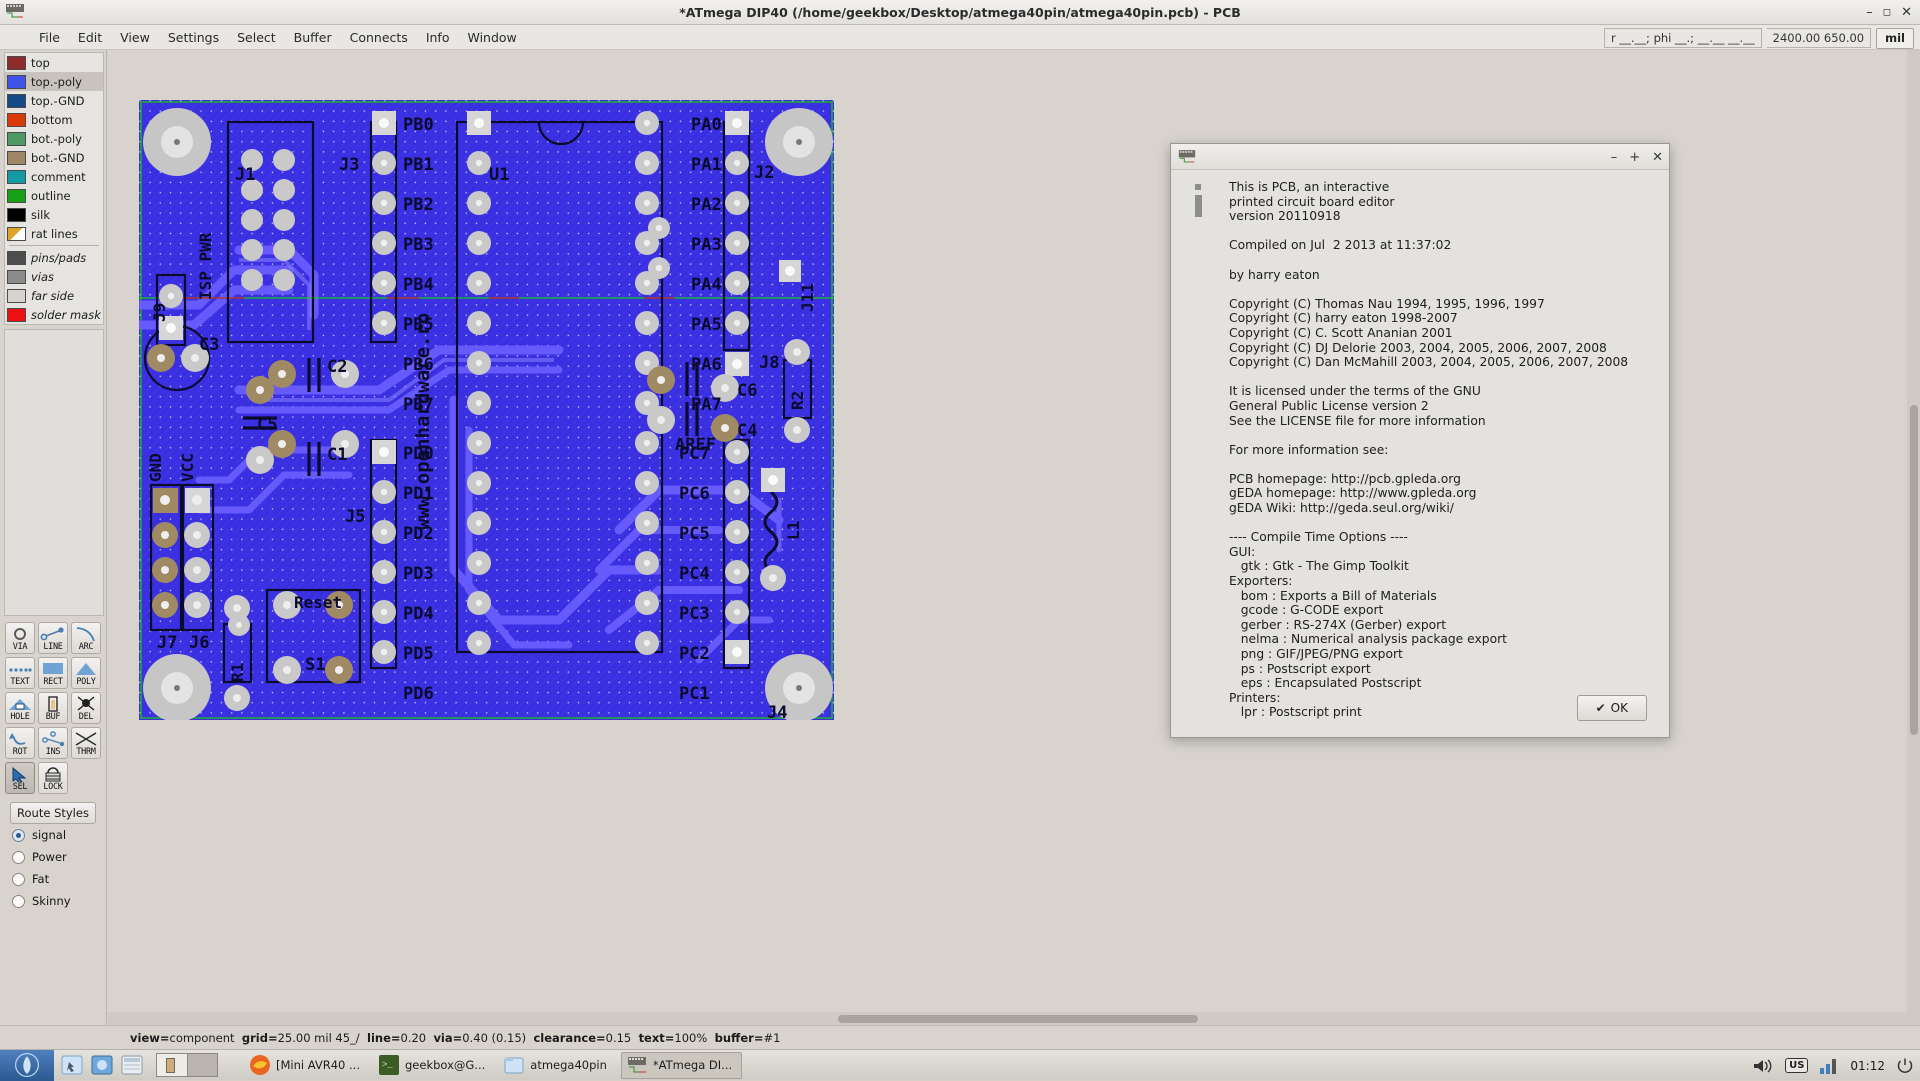 This screenshot has width=1920, height=1081. I want to click on screenshot-icon, so click(103, 1065).